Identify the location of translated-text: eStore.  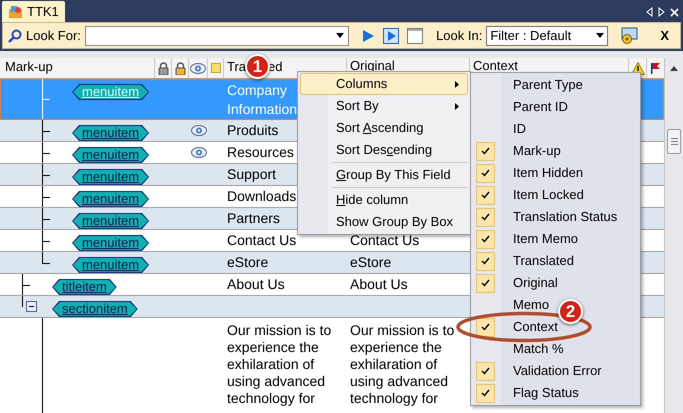
(247, 262).